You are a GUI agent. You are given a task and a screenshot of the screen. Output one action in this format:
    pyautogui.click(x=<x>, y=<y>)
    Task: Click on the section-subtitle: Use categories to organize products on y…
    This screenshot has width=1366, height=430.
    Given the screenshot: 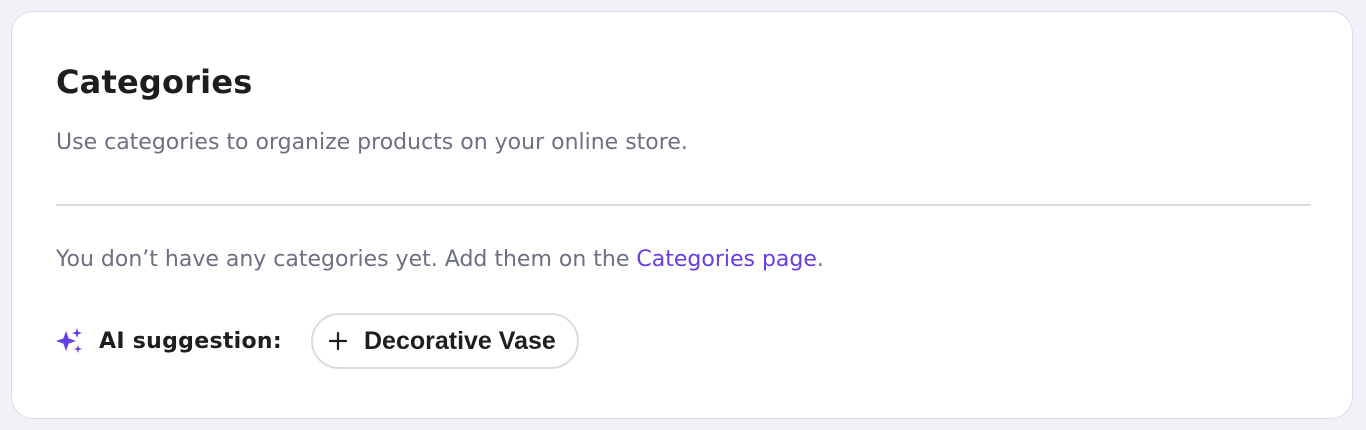 What is the action you would take?
    pyautogui.click(x=372, y=142)
    